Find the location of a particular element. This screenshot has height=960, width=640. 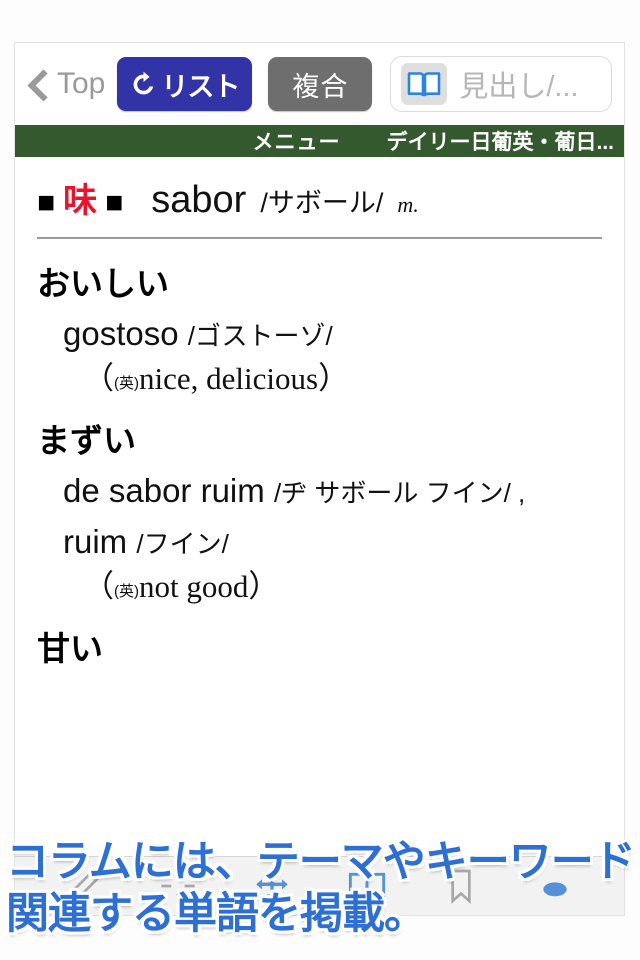

headword-line: ■ 味 ■ sabor /サボール/ m. is located at coordinates (319, 188).